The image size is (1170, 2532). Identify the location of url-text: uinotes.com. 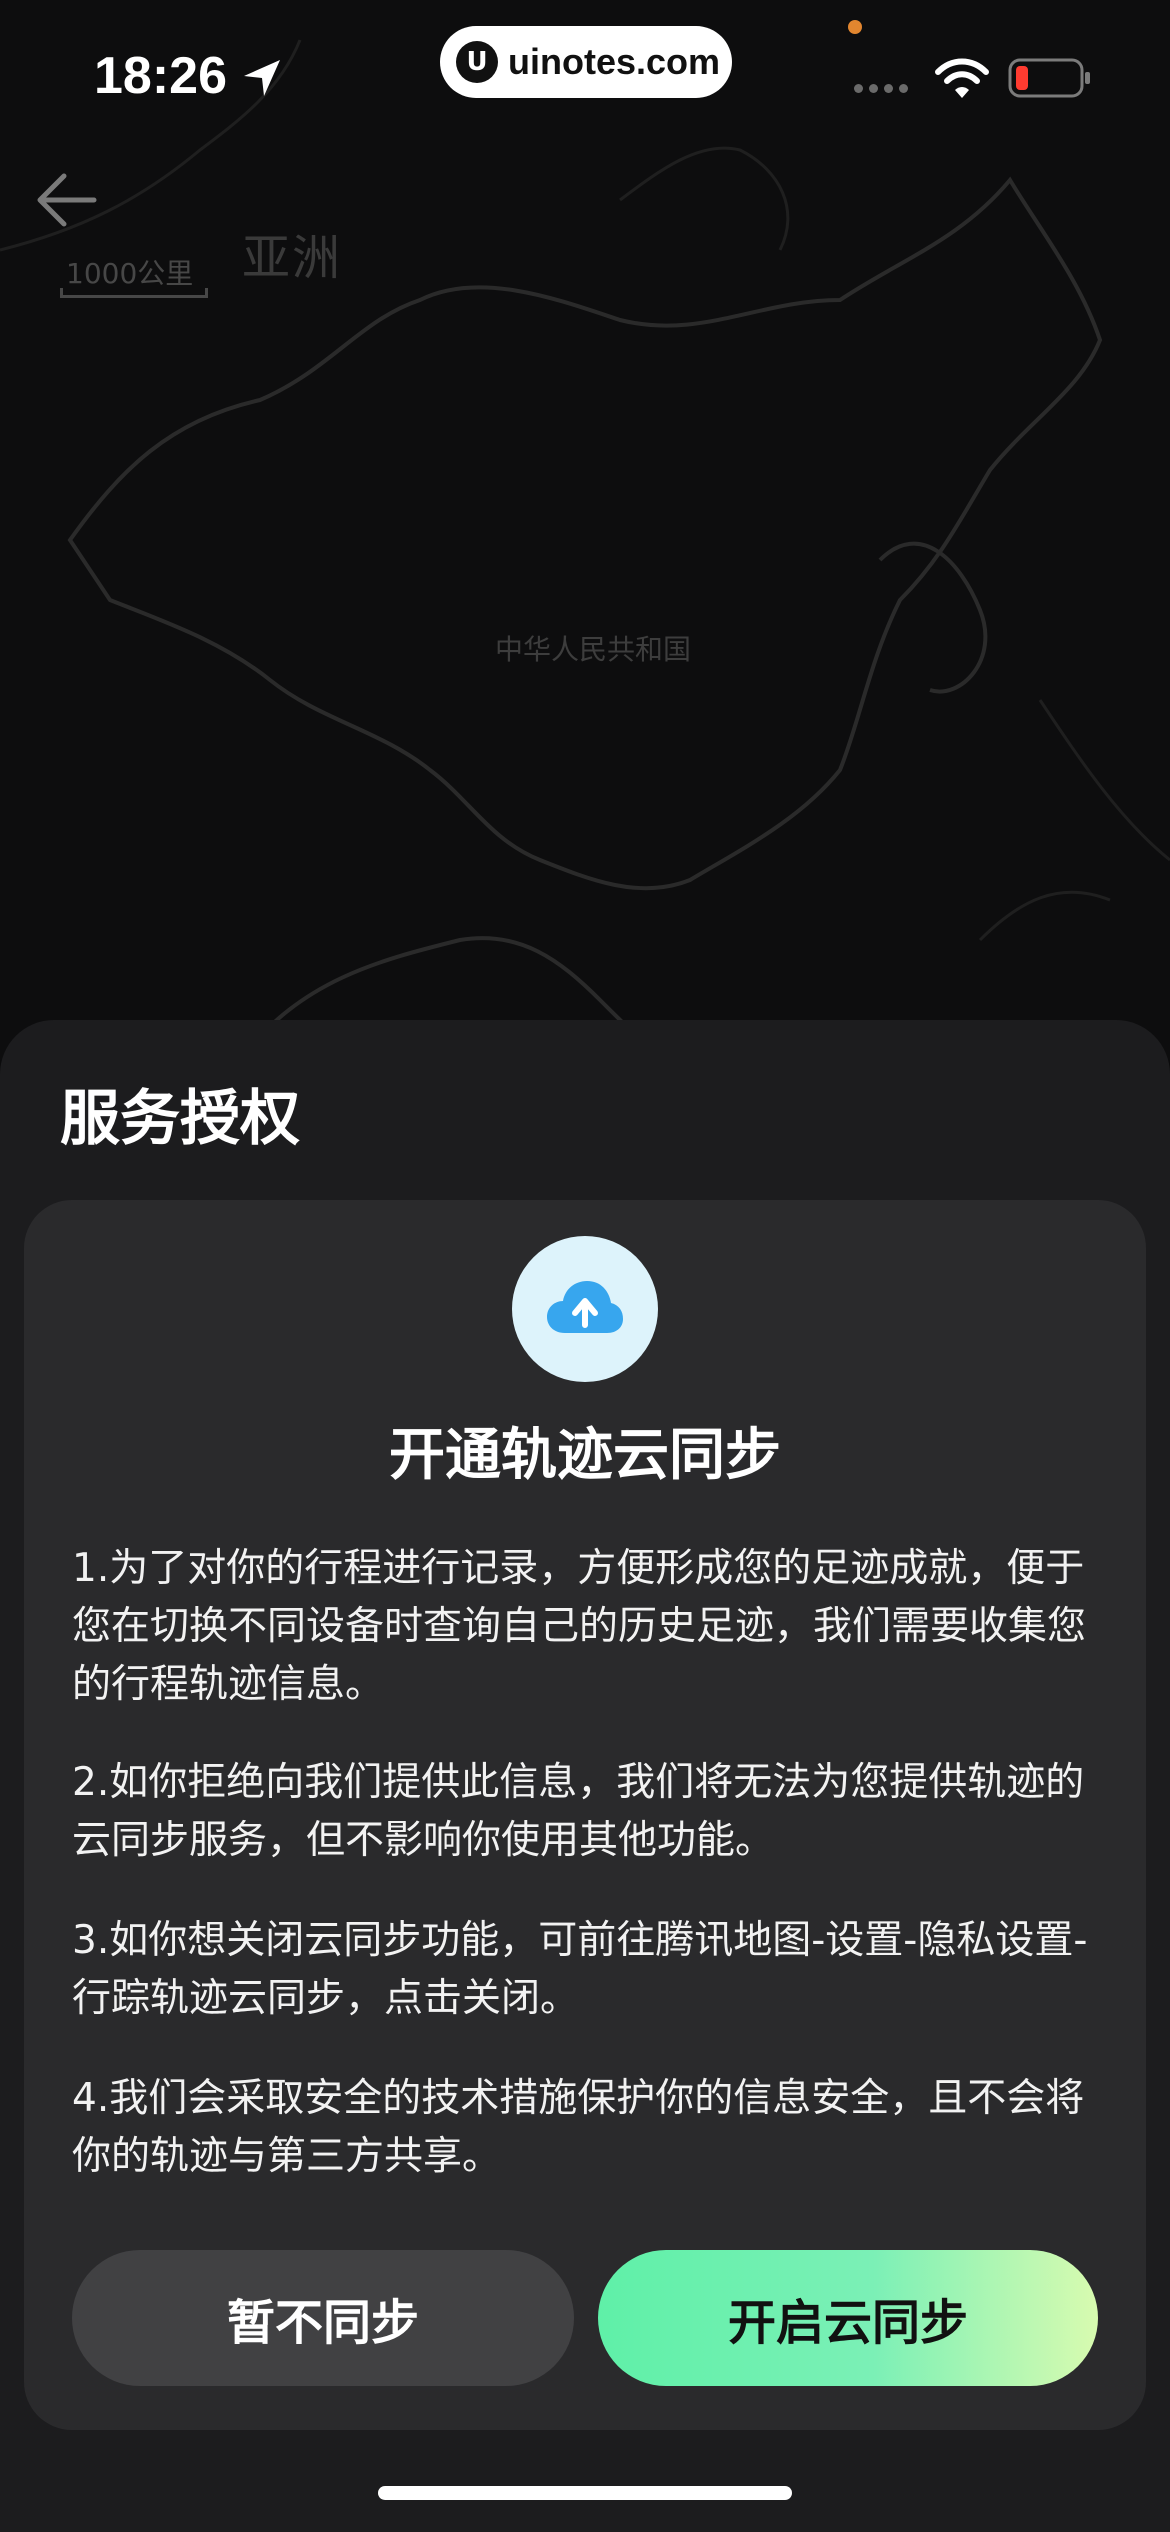
(614, 61).